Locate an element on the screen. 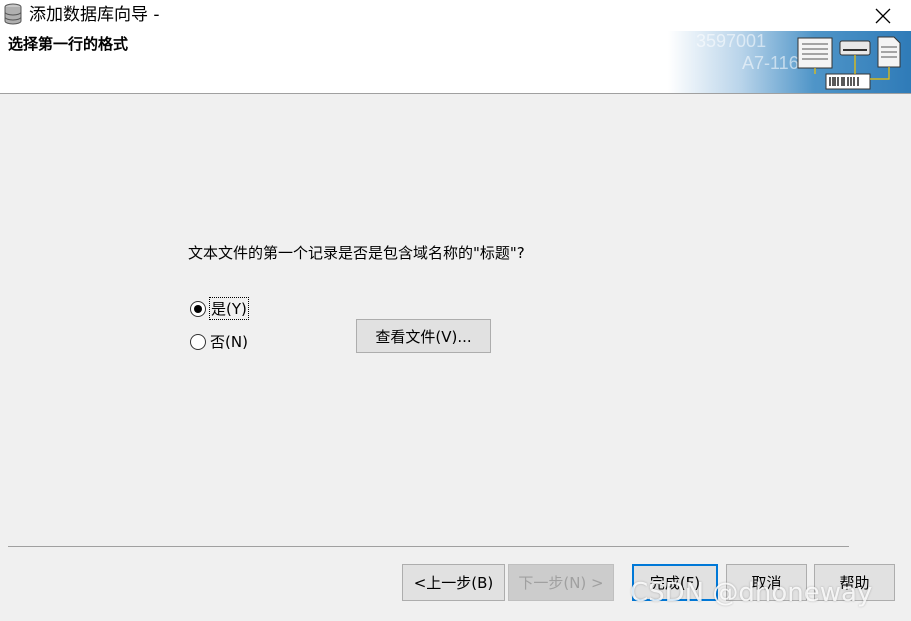  banner-number: 3597001 is located at coordinates (731, 41).